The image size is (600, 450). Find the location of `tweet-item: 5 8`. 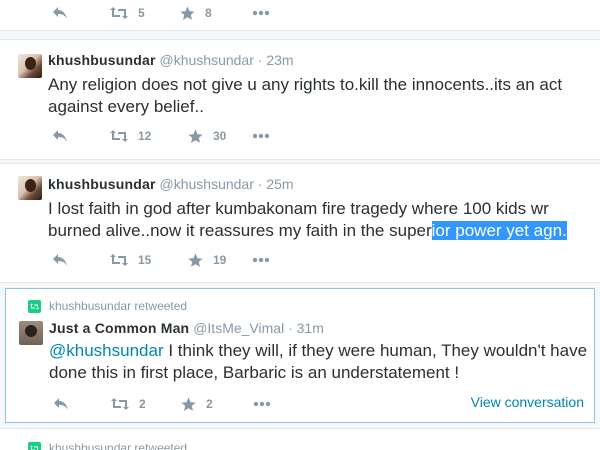

tweet-item: 5 8 is located at coordinates (300, 15).